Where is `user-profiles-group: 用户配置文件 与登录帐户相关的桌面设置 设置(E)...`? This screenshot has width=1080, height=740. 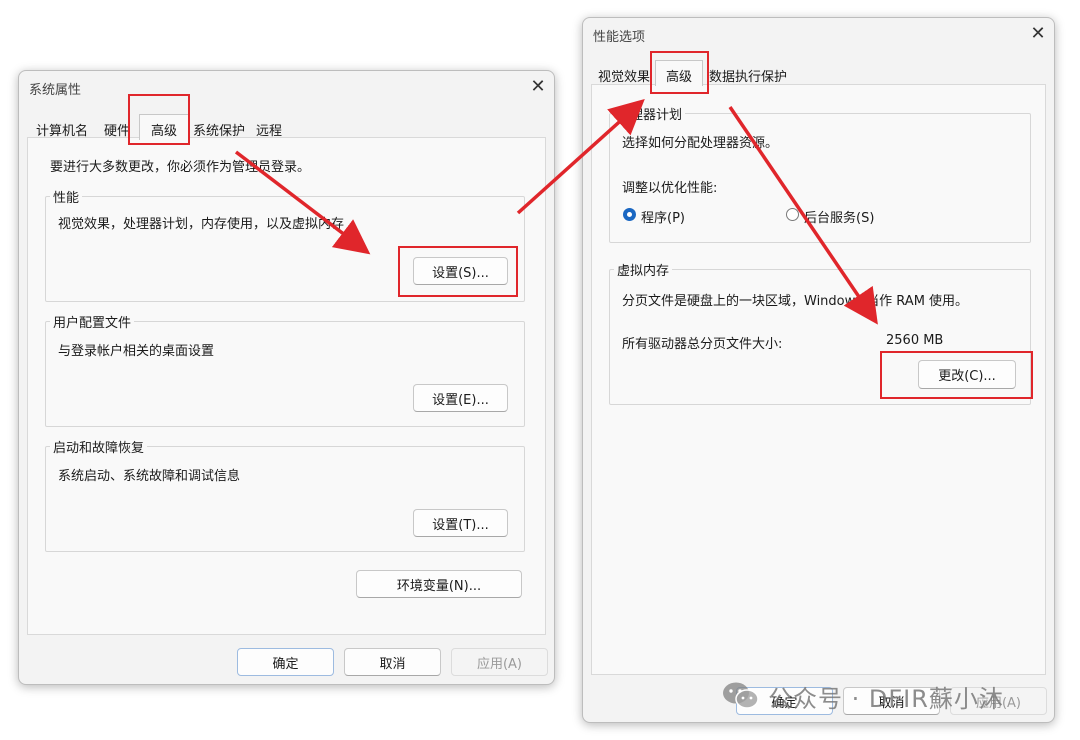
user-profiles-group: 用户配置文件 与登录帐户相关的桌面设置 设置(E)... is located at coordinates (285, 369).